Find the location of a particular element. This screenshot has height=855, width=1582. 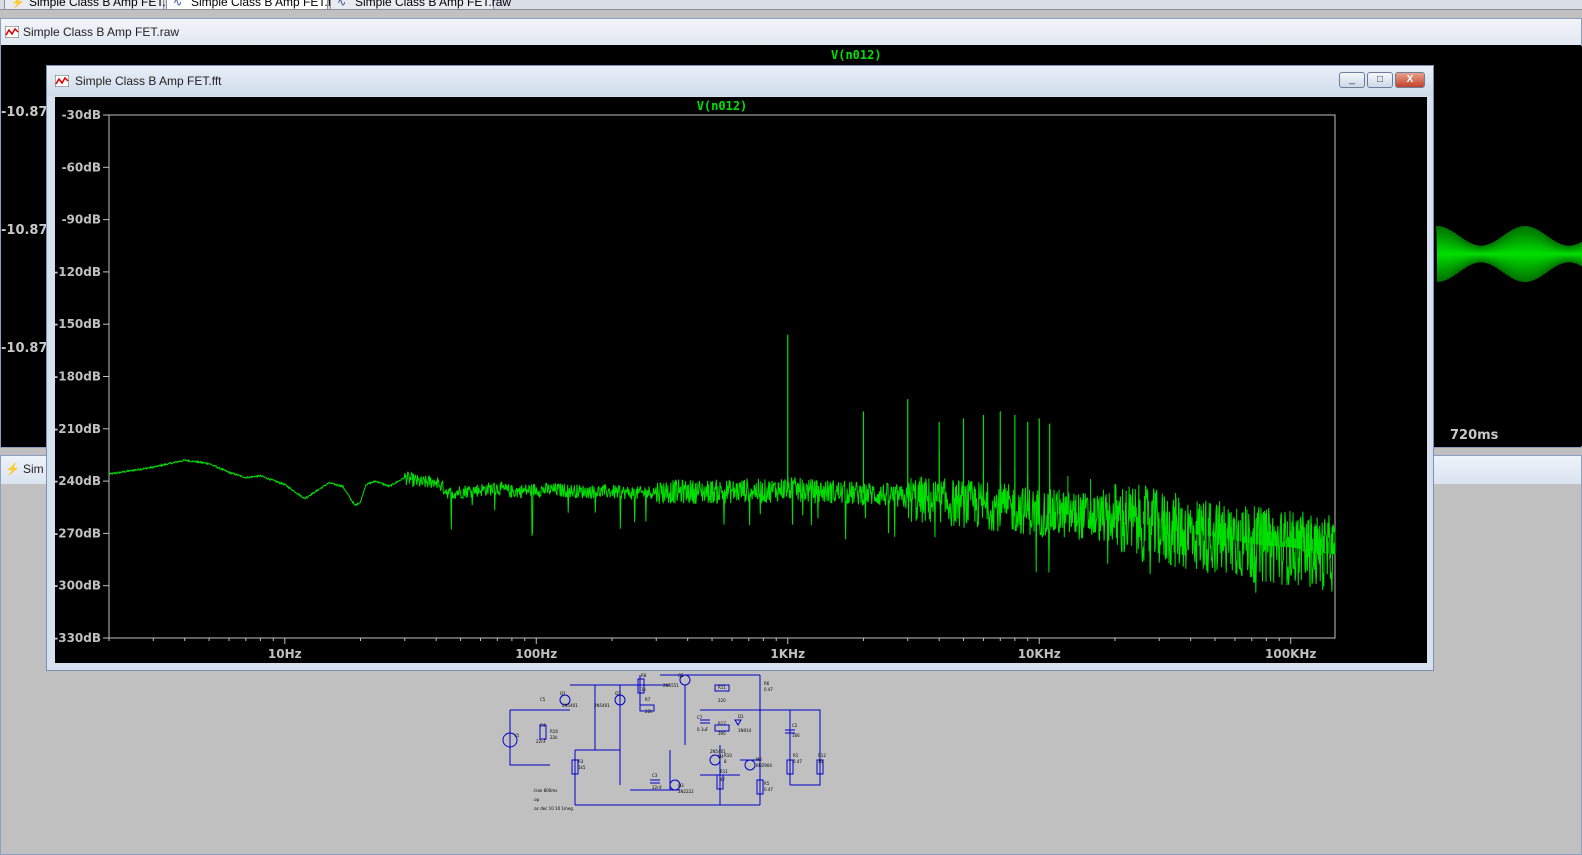

tab-label: Simple Class B Amp FET.raw is located at coordinates (433, 4).